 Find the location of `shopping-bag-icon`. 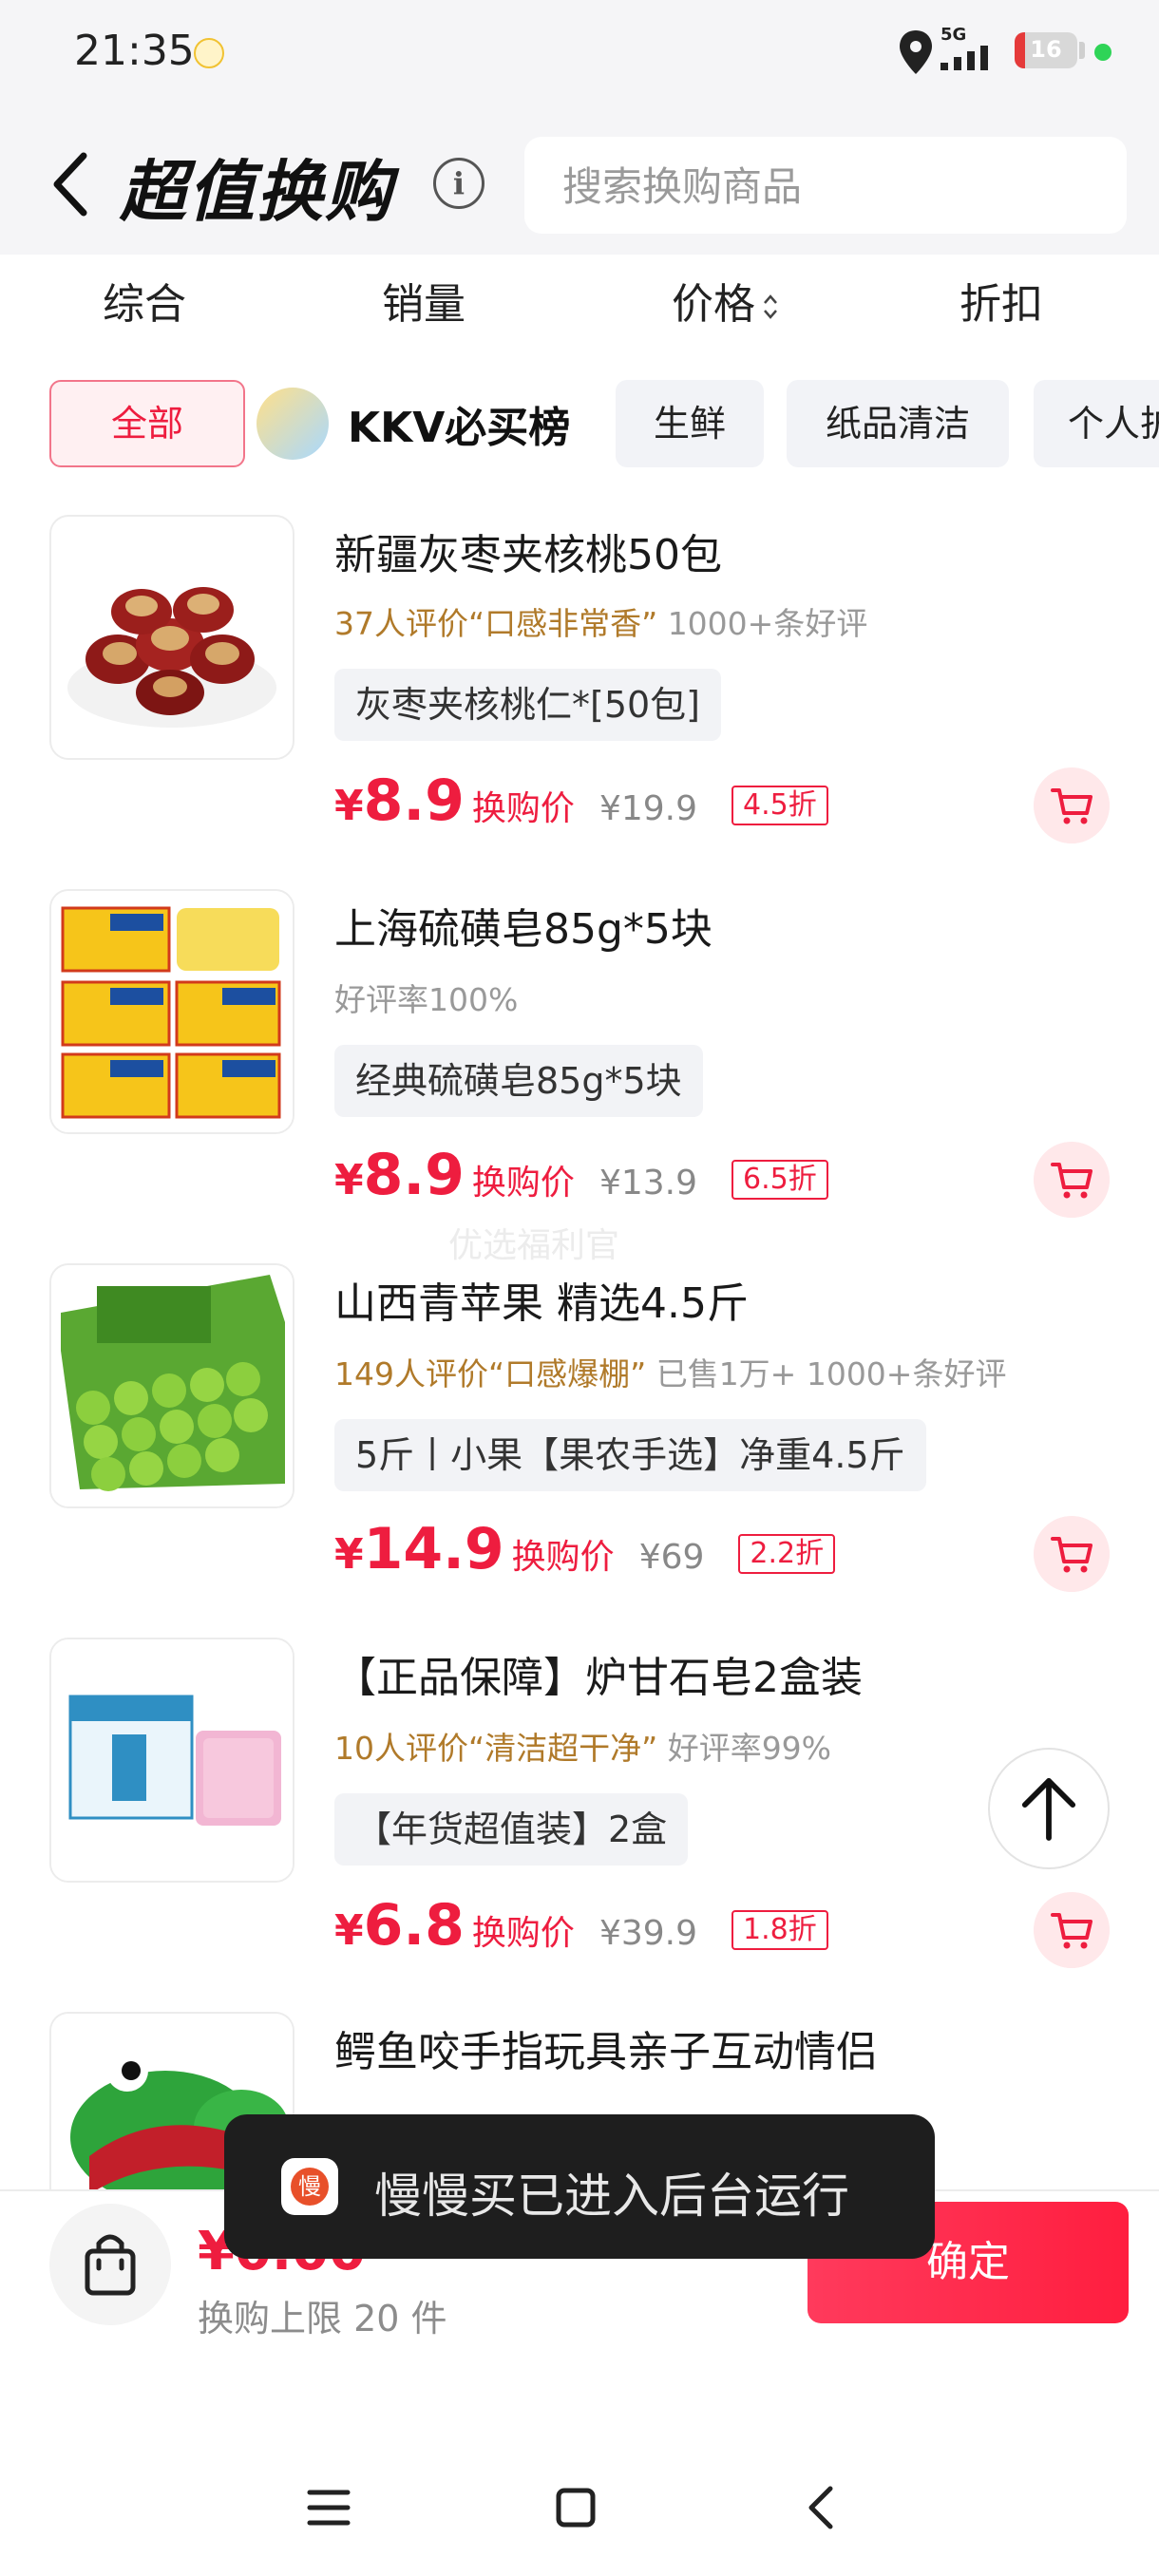

shopping-bag-icon is located at coordinates (110, 2264).